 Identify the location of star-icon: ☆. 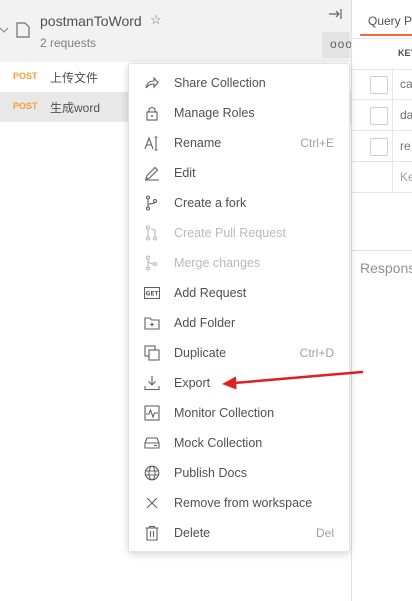
(156, 20).